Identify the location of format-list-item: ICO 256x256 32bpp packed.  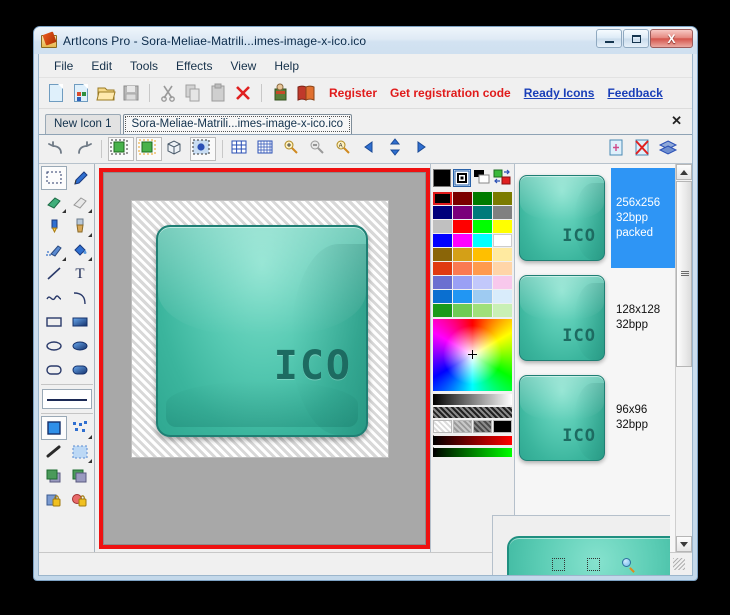
(597, 218).